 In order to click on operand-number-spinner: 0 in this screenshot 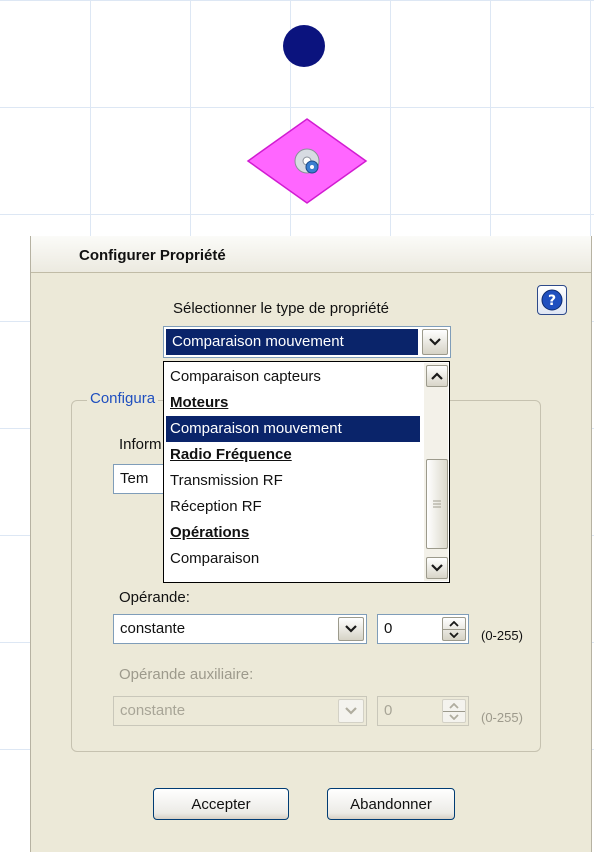, I will do `click(423, 629)`.